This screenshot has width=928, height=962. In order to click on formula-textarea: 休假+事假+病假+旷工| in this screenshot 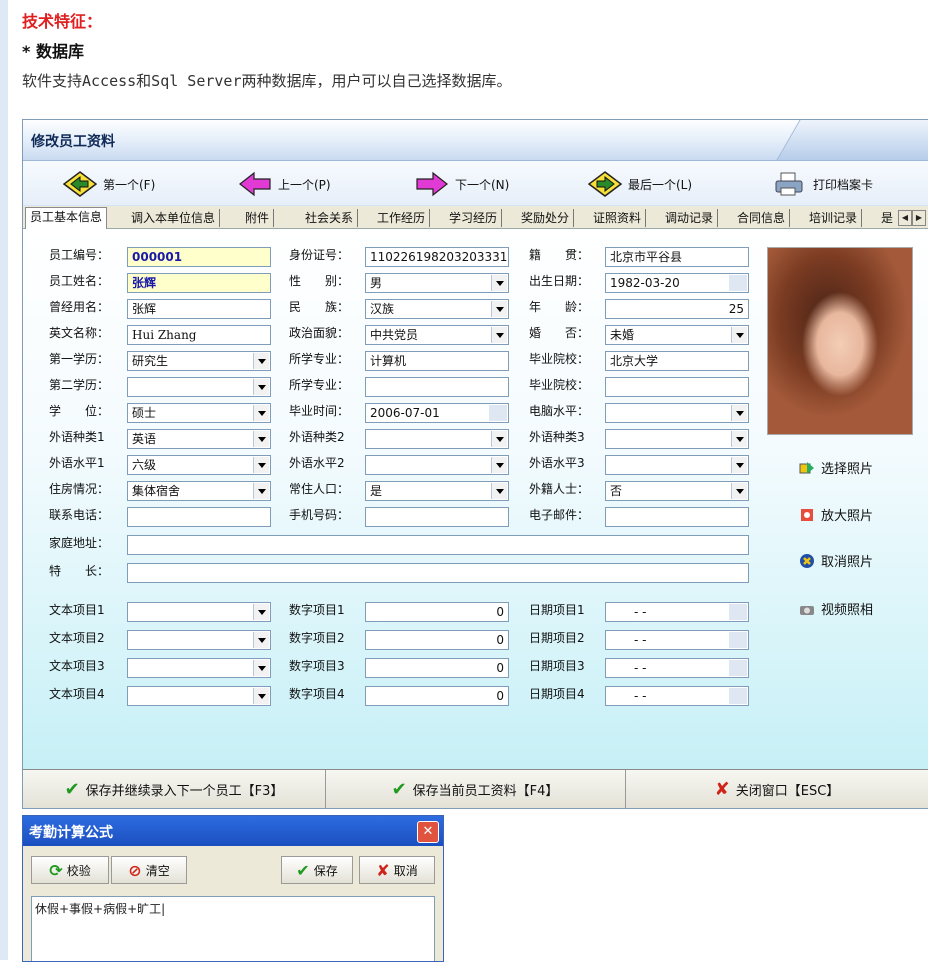, I will do `click(233, 928)`.